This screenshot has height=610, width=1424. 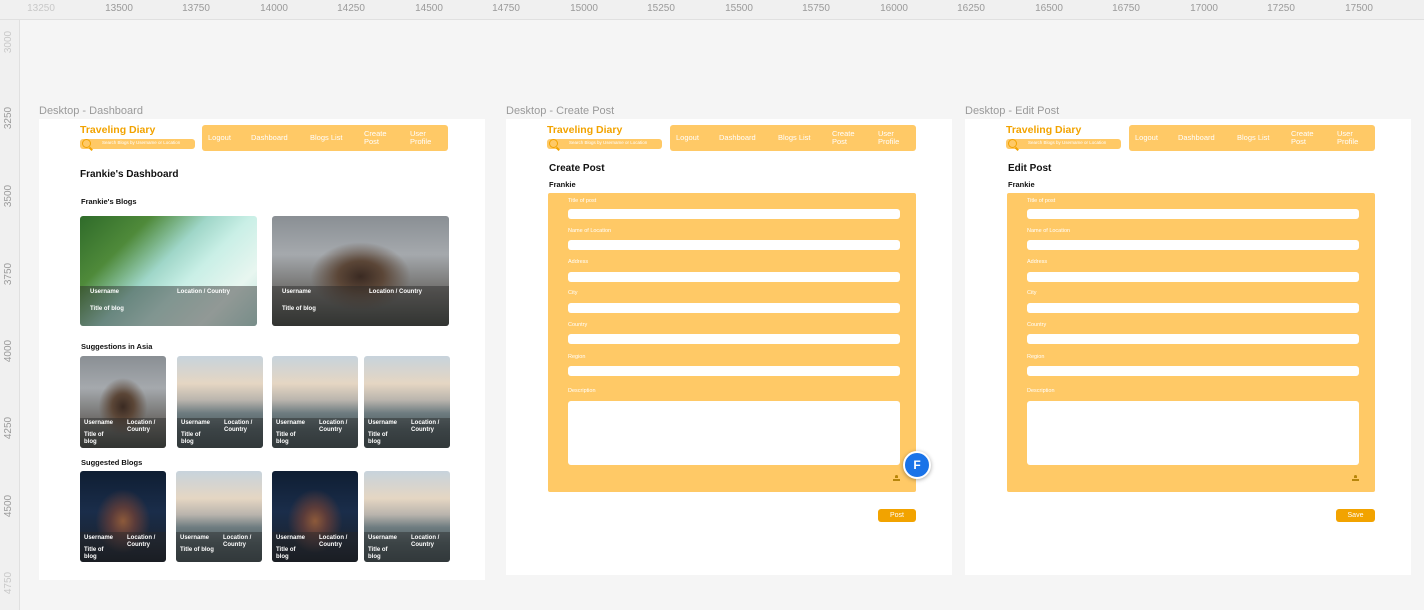 I want to click on ruler-tick: 16500, so click(x=1049, y=8).